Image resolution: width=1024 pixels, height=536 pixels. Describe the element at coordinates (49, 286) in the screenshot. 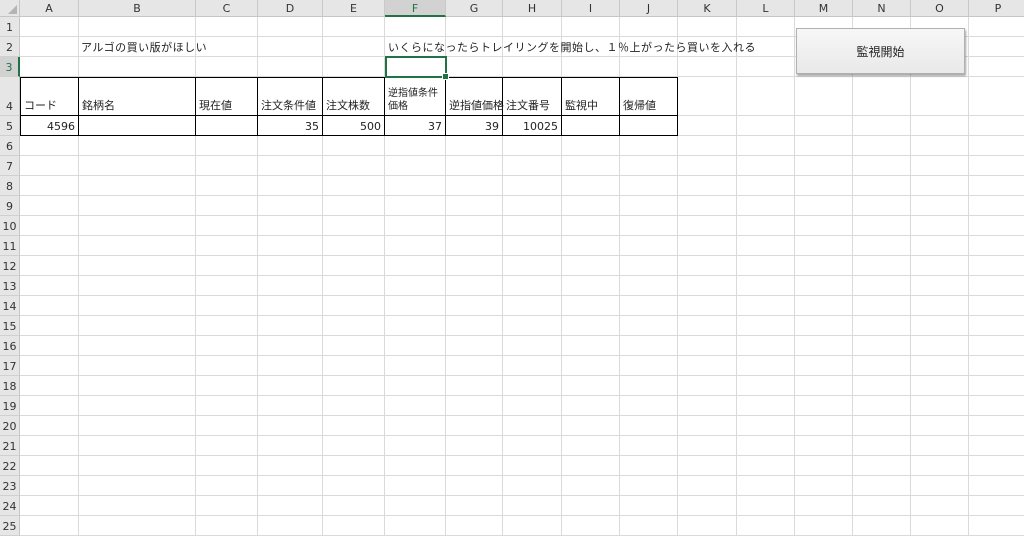

I see `cell-a13` at that location.